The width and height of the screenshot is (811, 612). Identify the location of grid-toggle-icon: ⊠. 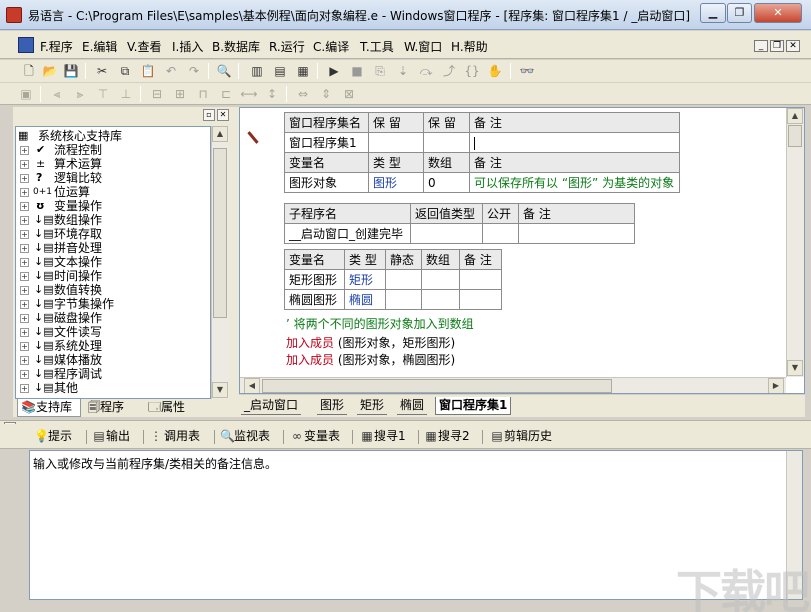
(349, 94).